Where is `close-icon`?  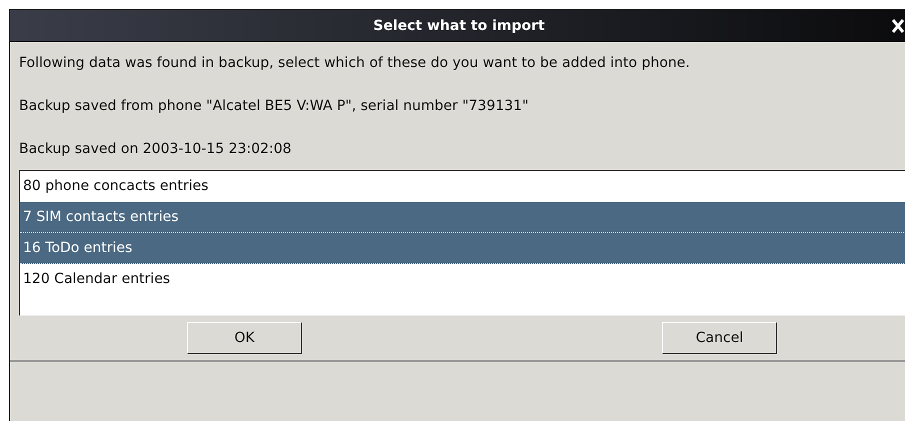 close-icon is located at coordinates (898, 26).